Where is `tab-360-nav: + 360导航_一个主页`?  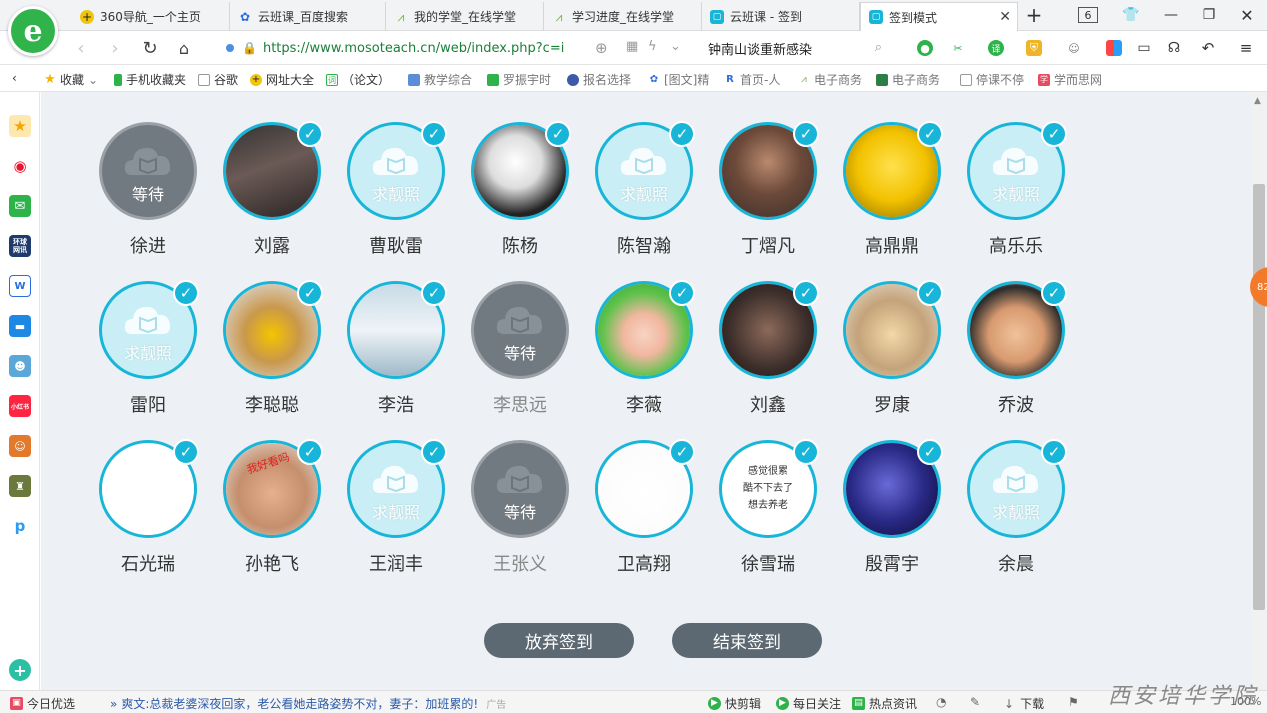 tab-360-nav: + 360导航_一个主页 is located at coordinates (151, 16).